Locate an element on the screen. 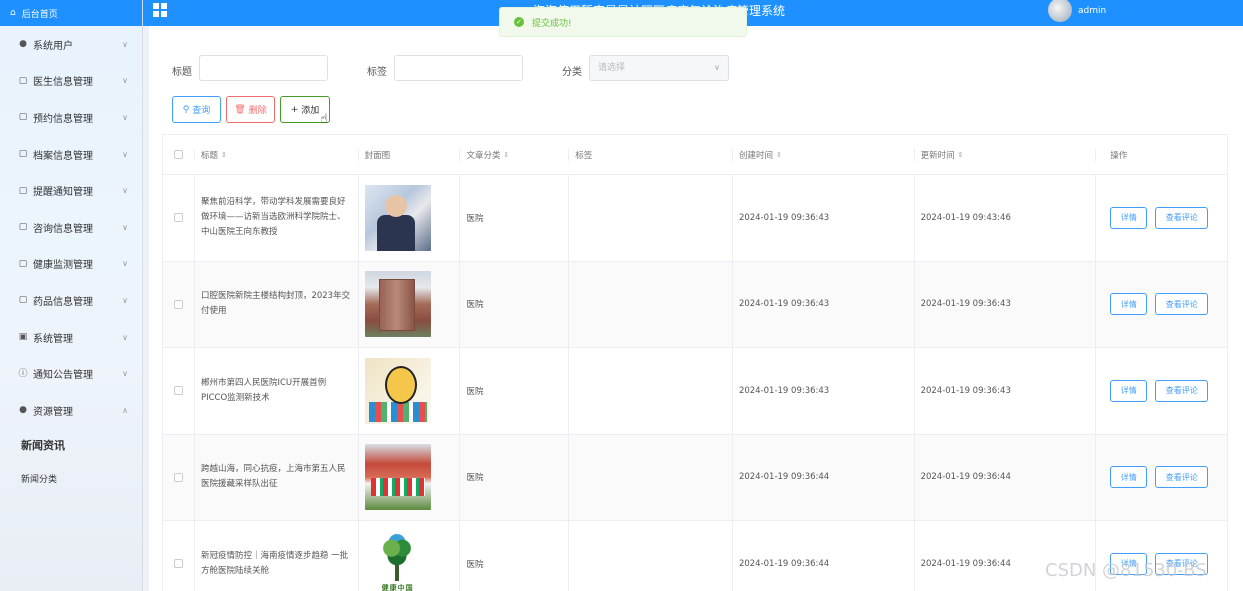 Image resolution: width=1243 pixels, height=591 pixels. menu-grid-icon is located at coordinates (160, 10).